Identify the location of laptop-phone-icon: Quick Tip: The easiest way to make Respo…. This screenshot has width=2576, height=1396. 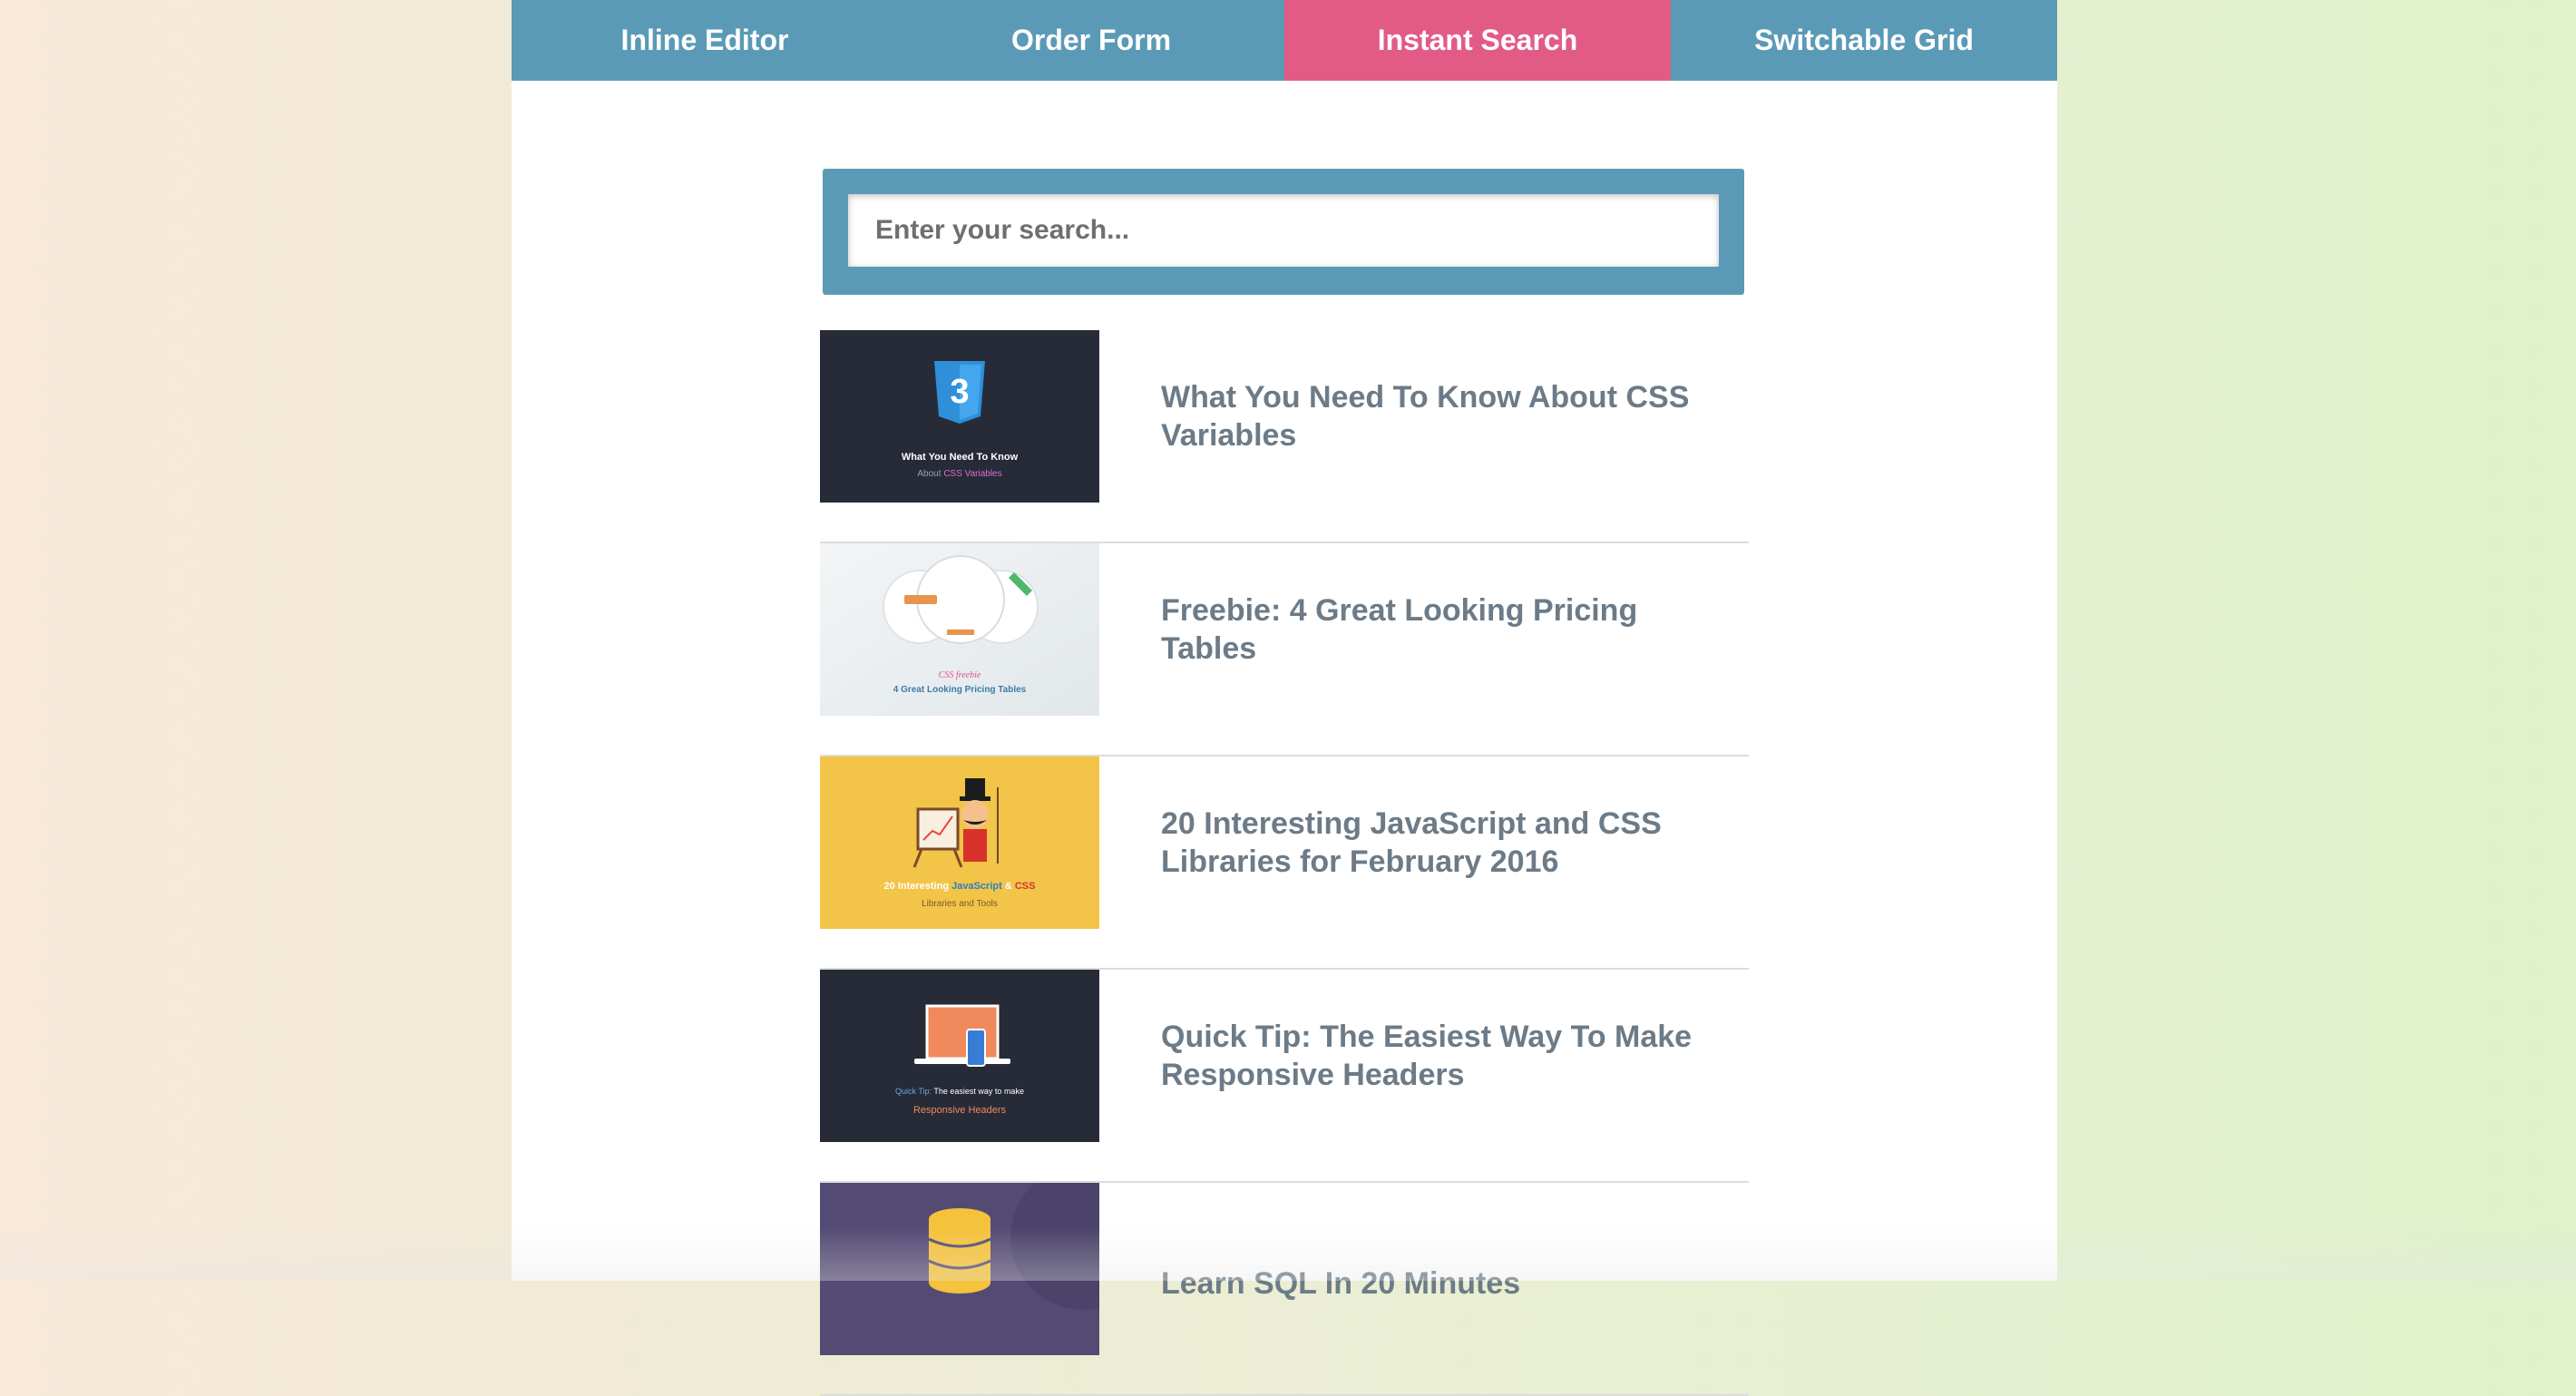
(959, 1056).